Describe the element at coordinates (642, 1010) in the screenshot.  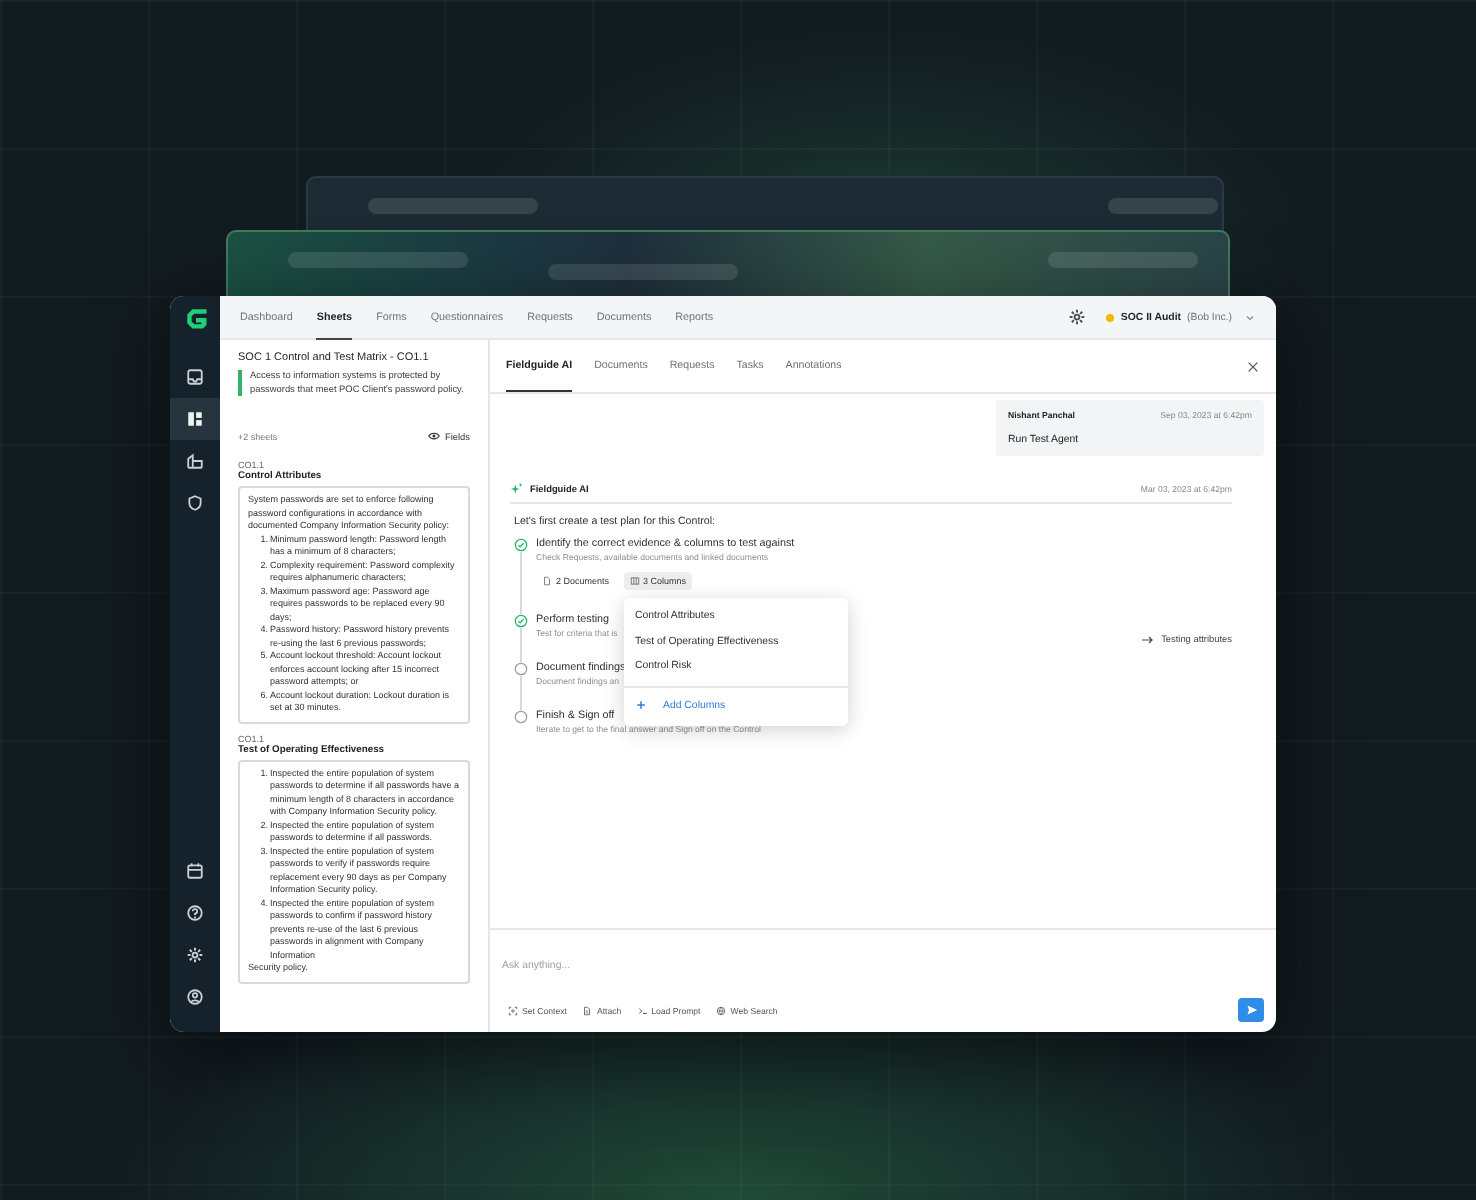
I see `terminal-icon` at that location.